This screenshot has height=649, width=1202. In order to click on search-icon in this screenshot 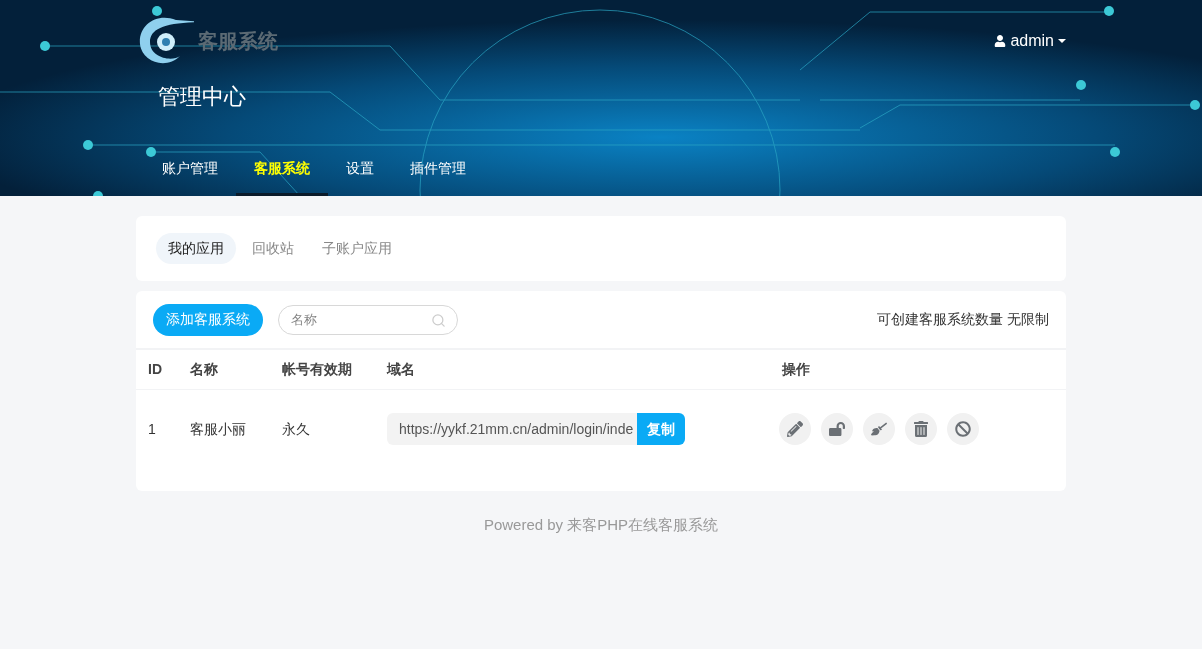, I will do `click(438, 320)`.